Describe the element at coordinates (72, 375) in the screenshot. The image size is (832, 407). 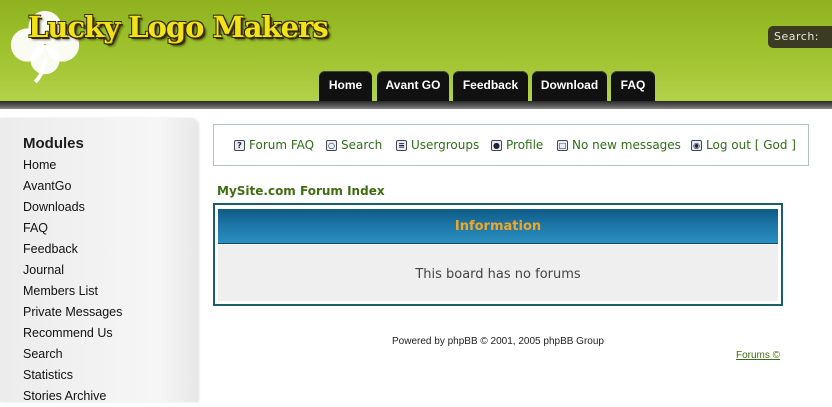
I see `module-link-statistics: Statistics` at that location.